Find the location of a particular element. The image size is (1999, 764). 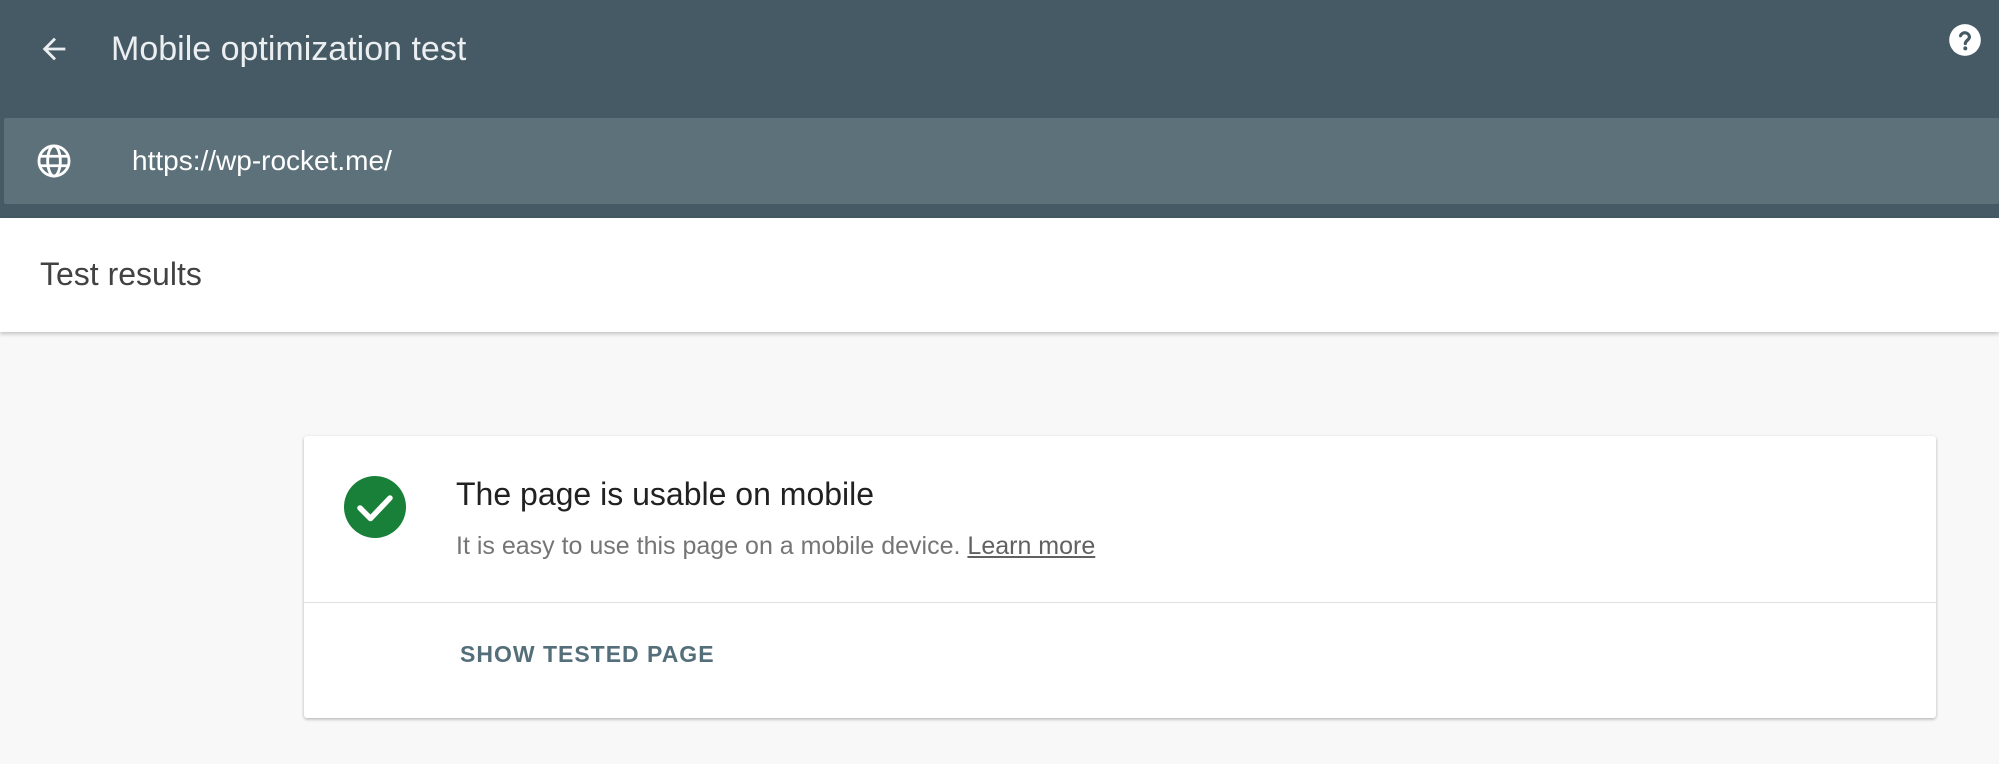

url-input is located at coordinates (932, 161).